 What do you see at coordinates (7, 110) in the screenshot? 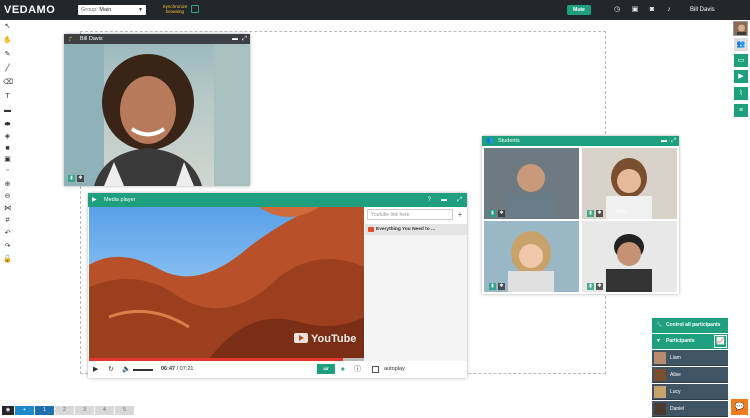
I see `rectangle-icon: ▬` at bounding box center [7, 110].